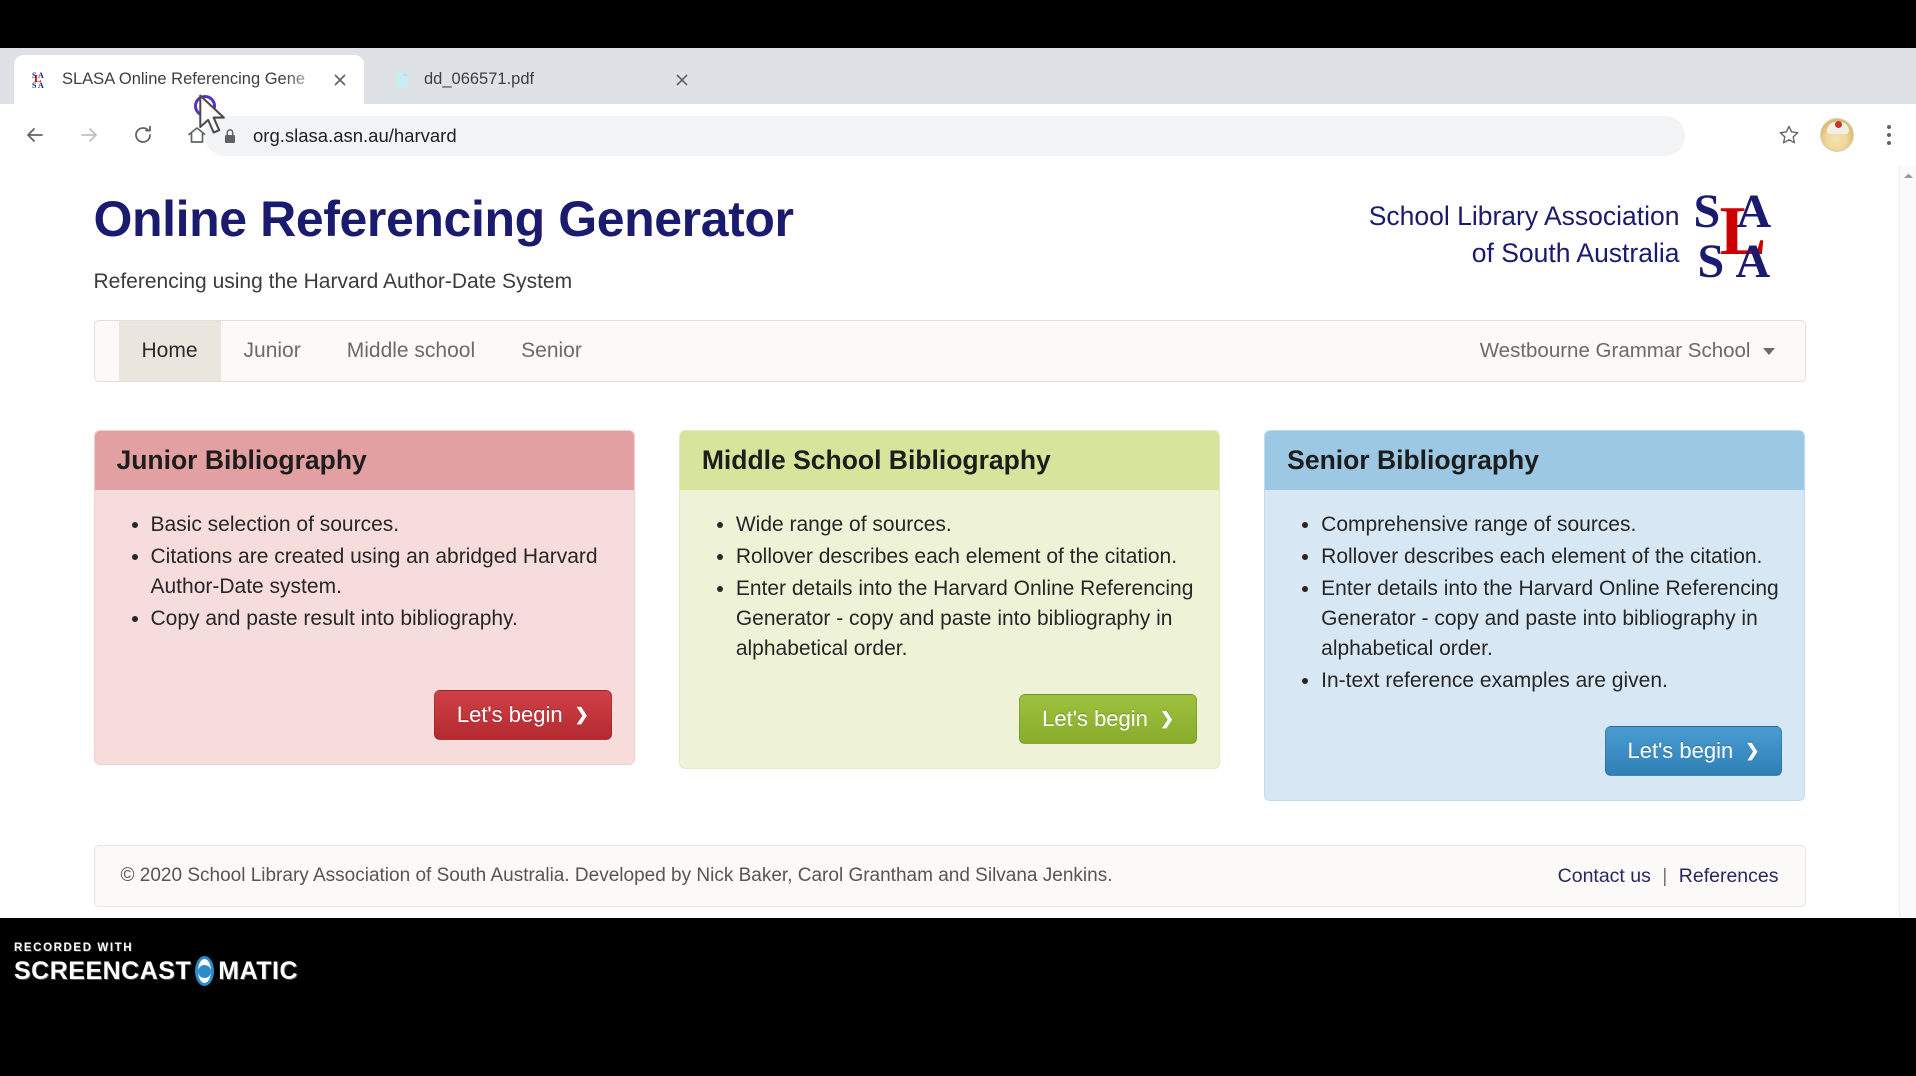 The width and height of the screenshot is (1916, 1076). What do you see at coordinates (35, 135) in the screenshot?
I see `back-icon` at bounding box center [35, 135].